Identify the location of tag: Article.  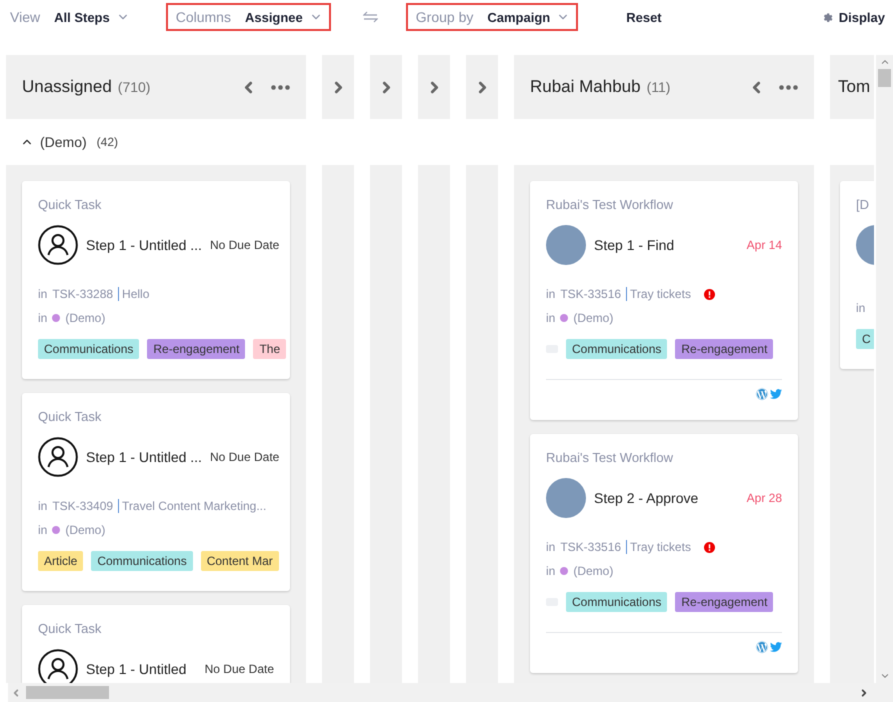
(61, 561).